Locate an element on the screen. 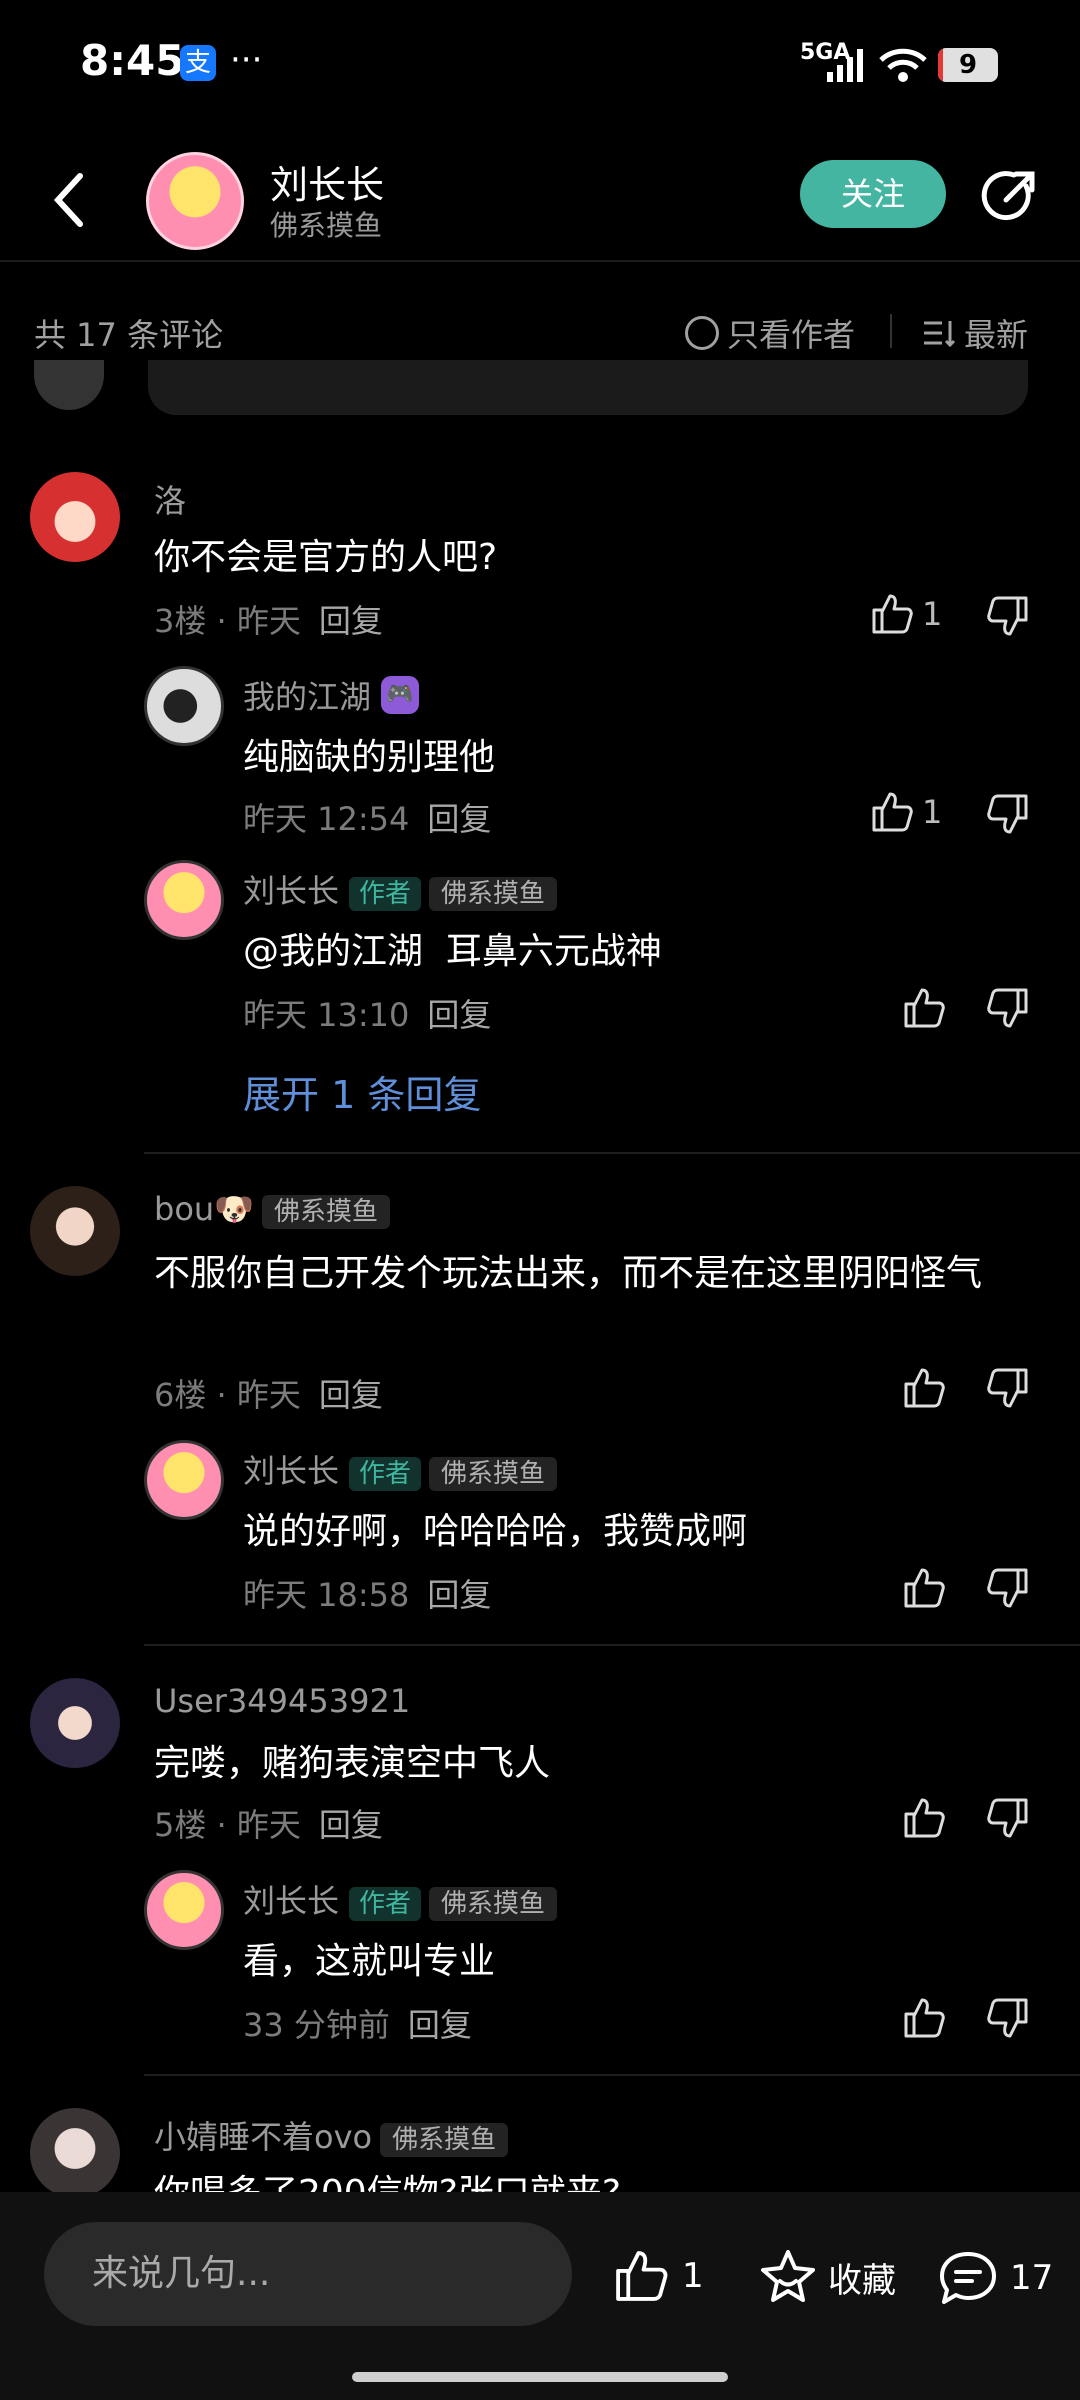  battery-number: 9 is located at coordinates (968, 65).